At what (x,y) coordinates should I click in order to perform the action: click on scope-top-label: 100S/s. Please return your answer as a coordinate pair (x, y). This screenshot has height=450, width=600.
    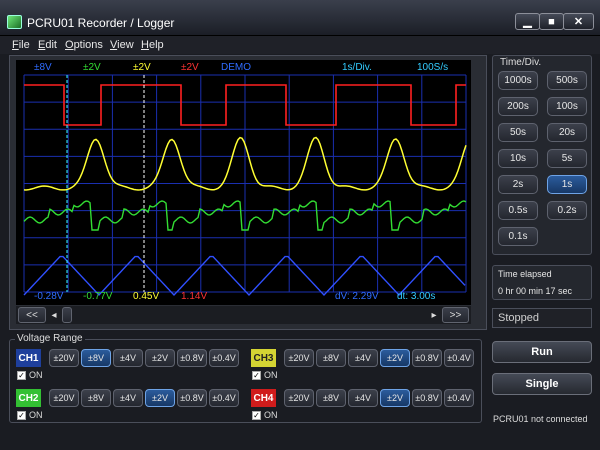
    Looking at the image, I should click on (433, 67).